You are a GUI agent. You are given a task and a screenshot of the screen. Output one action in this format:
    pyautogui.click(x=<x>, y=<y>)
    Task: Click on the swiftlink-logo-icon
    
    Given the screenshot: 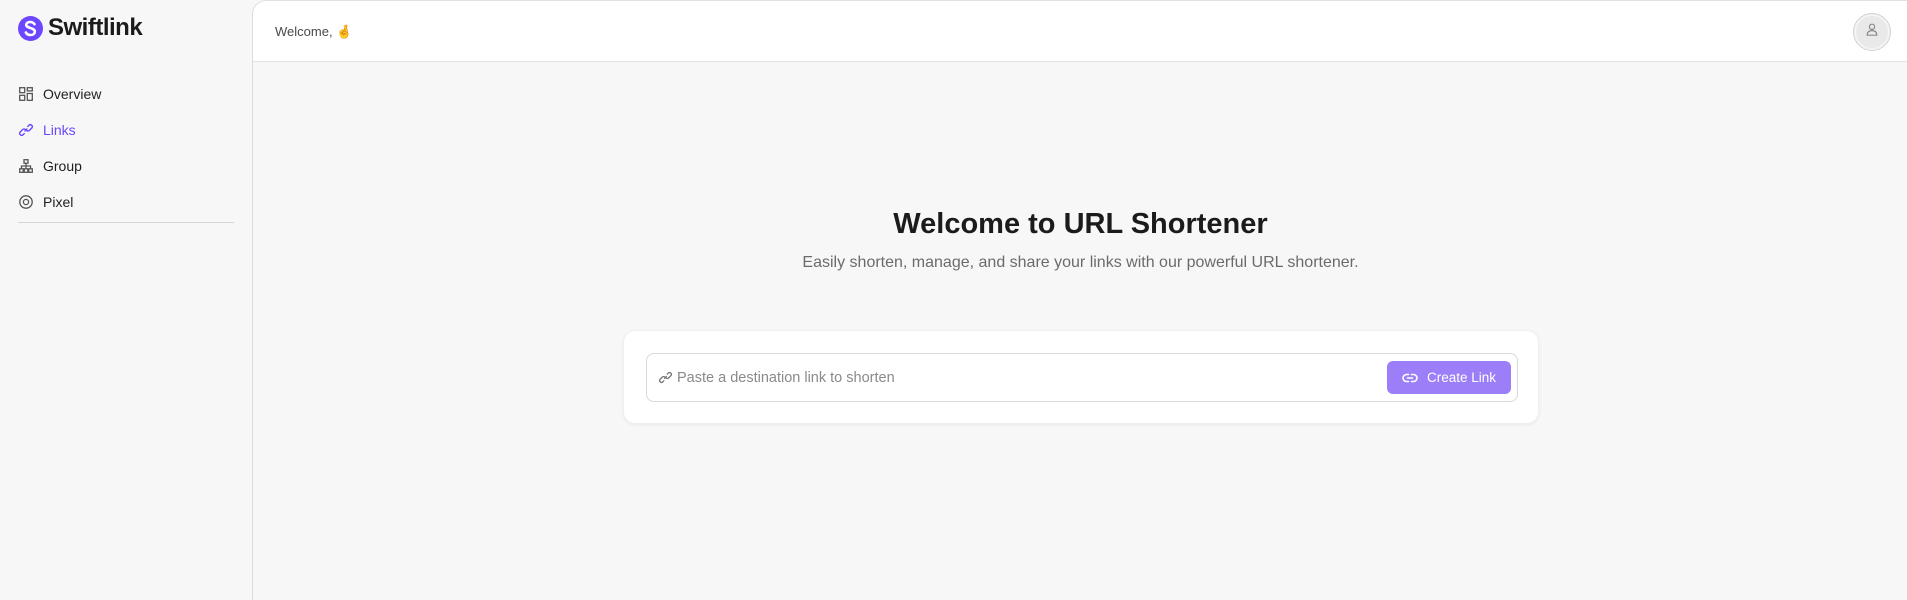 What is the action you would take?
    pyautogui.click(x=30, y=28)
    